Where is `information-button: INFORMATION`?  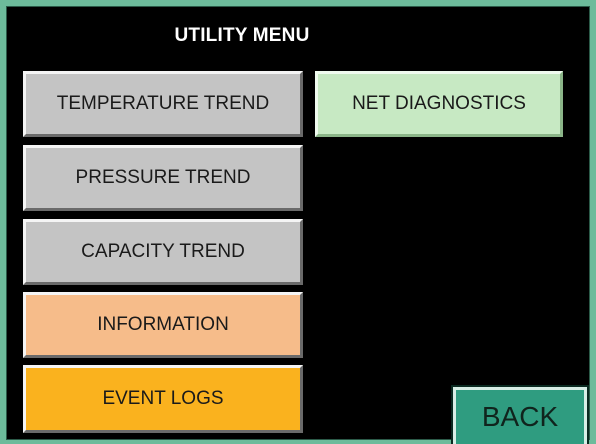 information-button: INFORMATION is located at coordinates (163, 325).